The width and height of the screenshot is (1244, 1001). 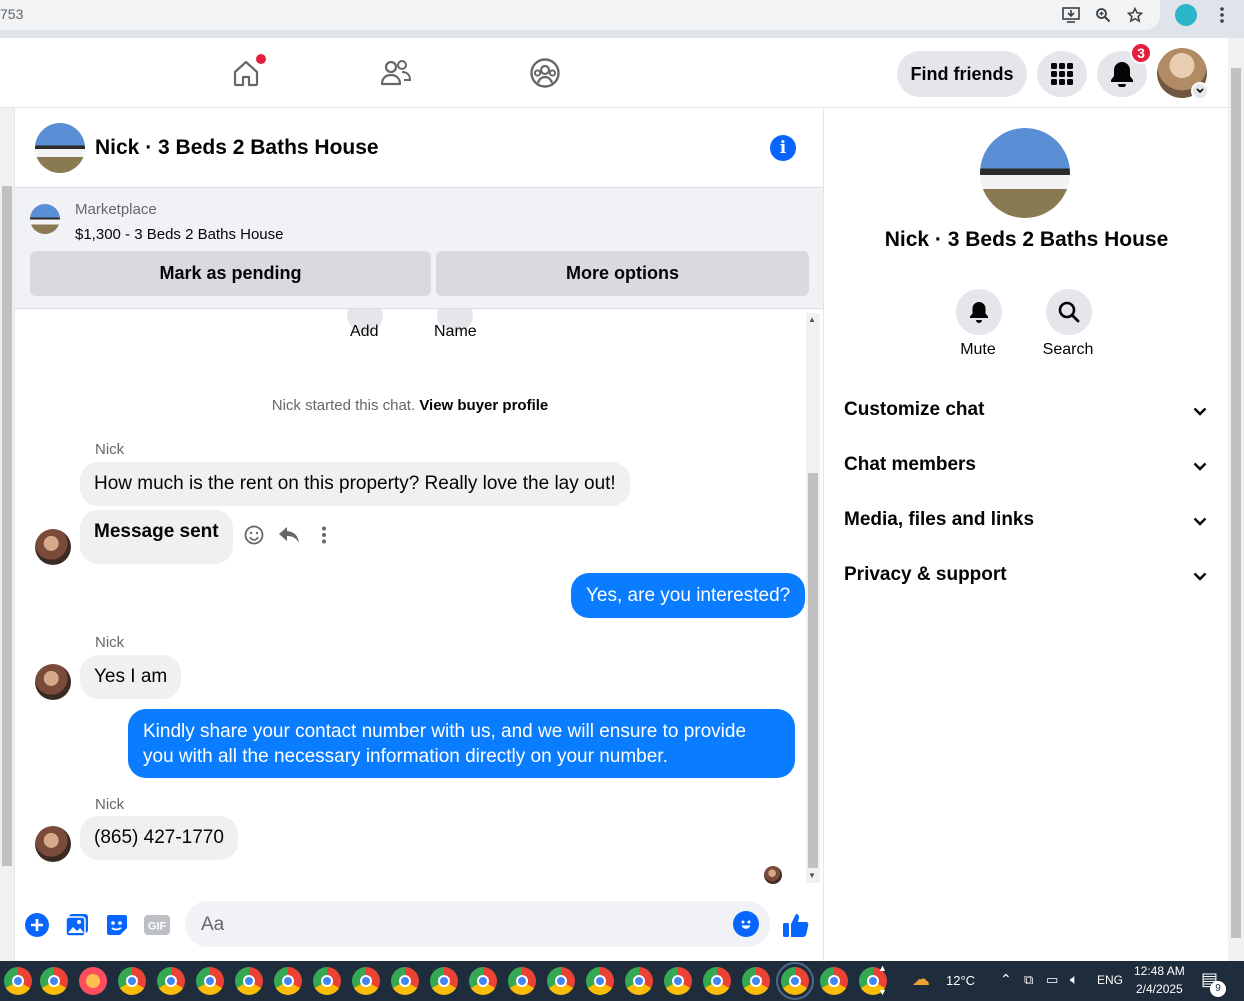 I want to click on address-bar: 753, so click(x=580, y=15).